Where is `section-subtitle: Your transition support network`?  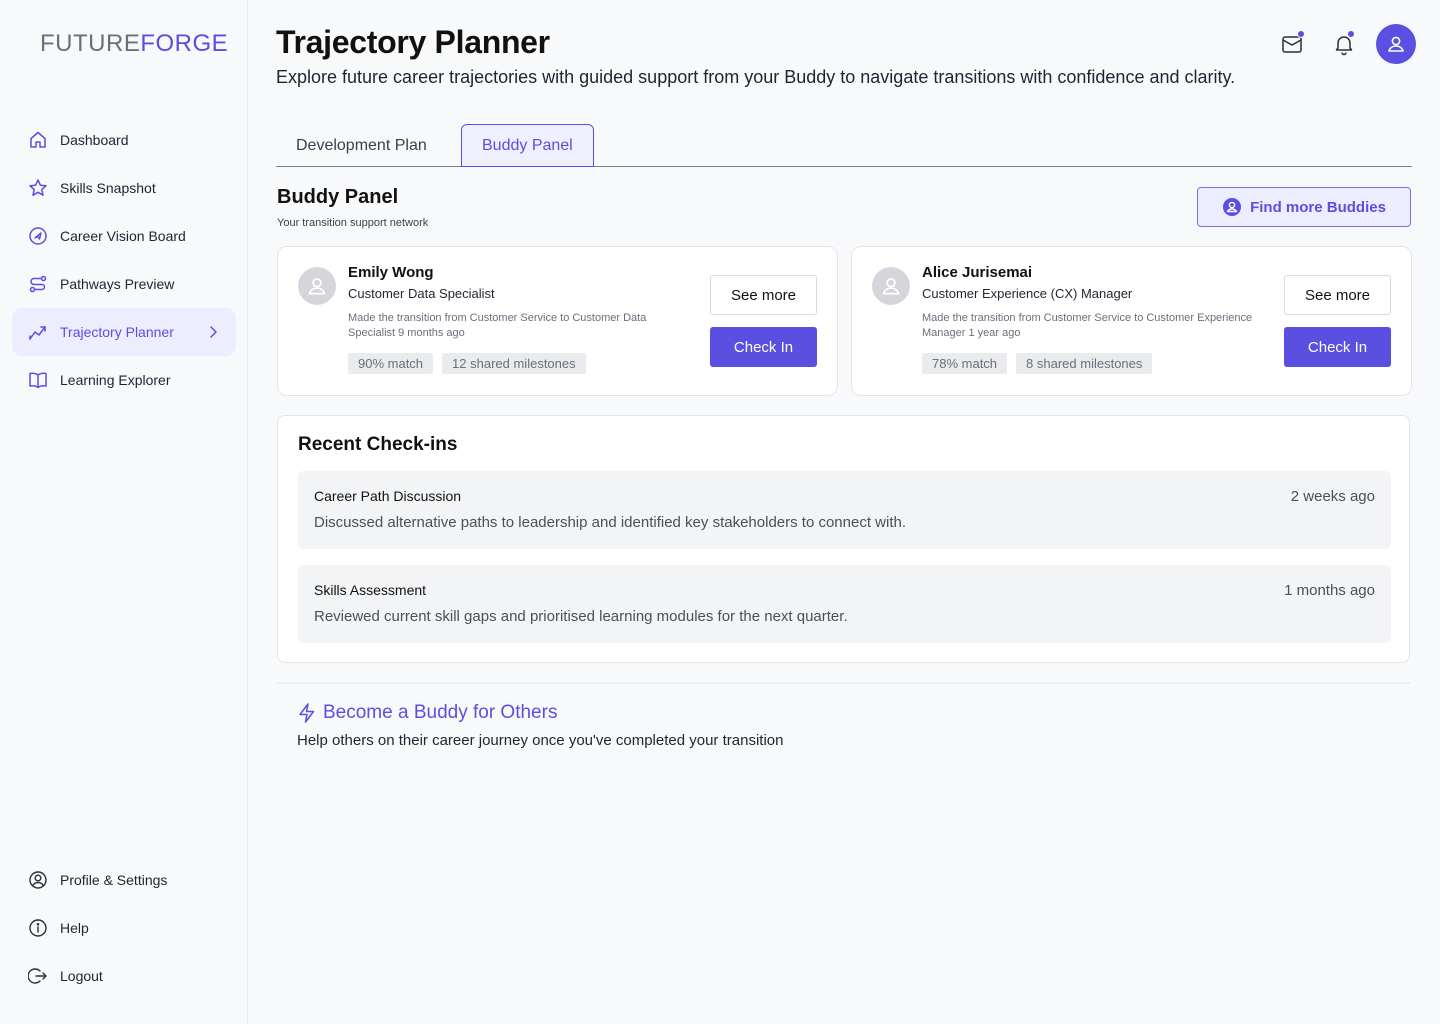
section-subtitle: Your transition support network is located at coordinates (353, 223).